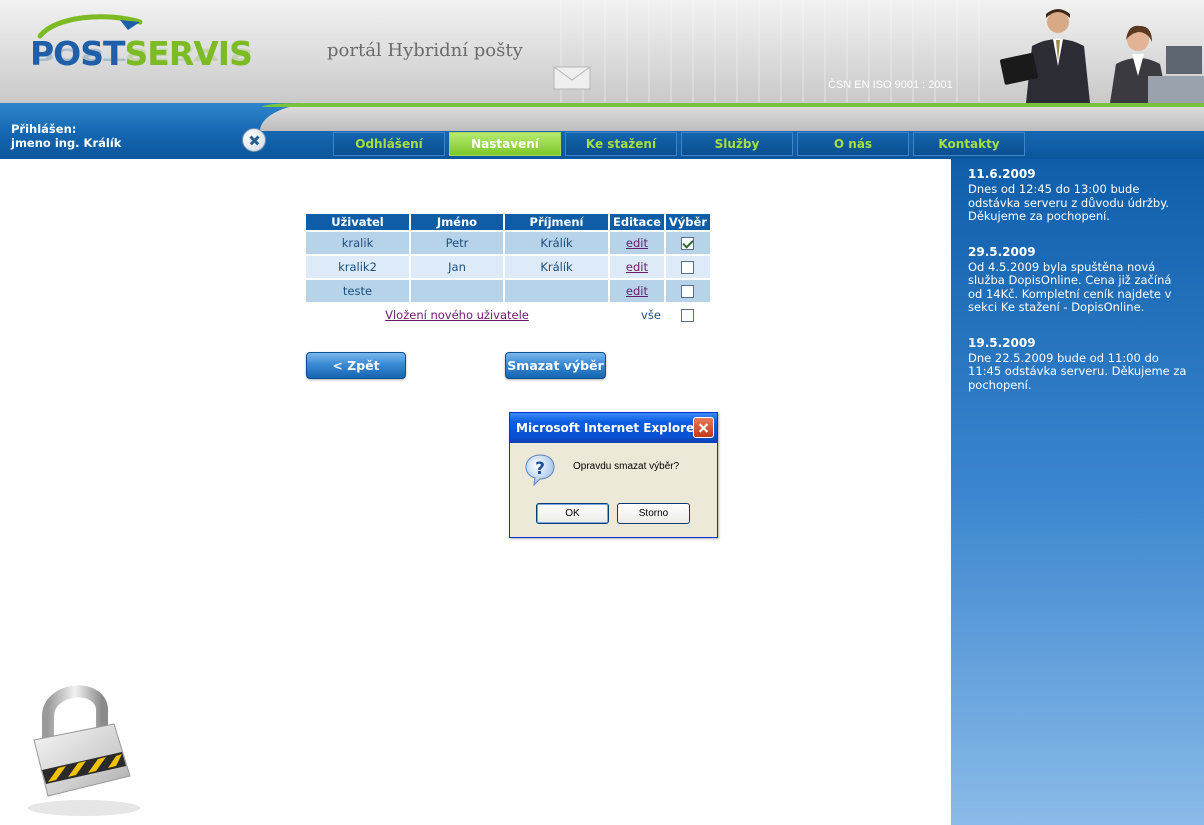 This screenshot has height=825, width=1204. What do you see at coordinates (357, 243) in the screenshot?
I see `cell-user: kralik` at bounding box center [357, 243].